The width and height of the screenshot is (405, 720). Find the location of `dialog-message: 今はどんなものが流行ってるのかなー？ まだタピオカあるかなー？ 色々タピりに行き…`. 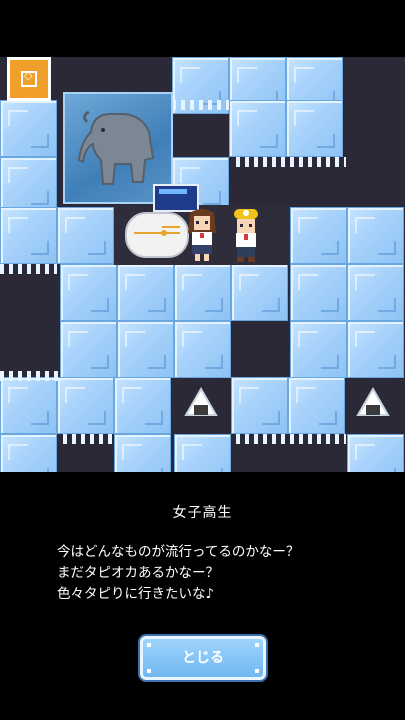

dialog-message: 今はどんなものが流行ってるのかなー？ まだタピオカあるかなー？ 色々タピりに行き… is located at coordinates (217, 573).